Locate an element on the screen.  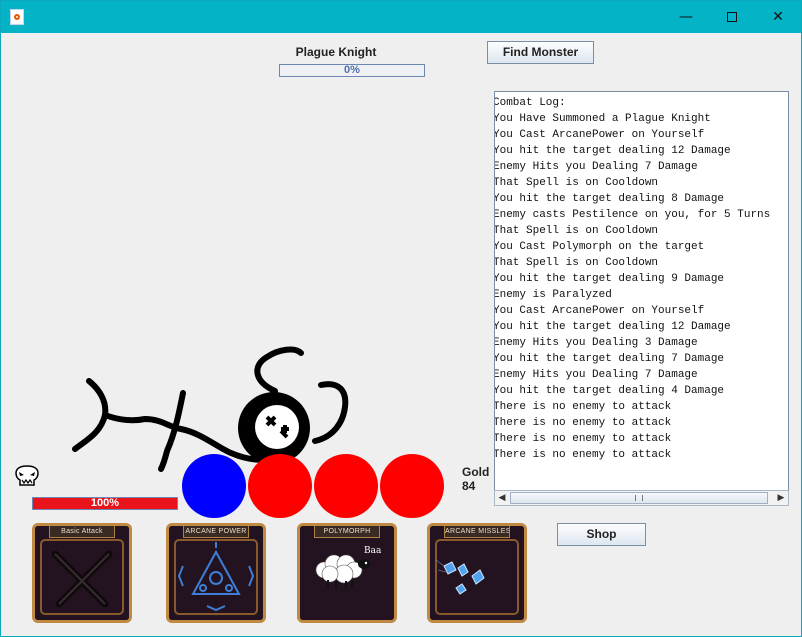
monster-name: Plague Knight is located at coordinates (336, 52).